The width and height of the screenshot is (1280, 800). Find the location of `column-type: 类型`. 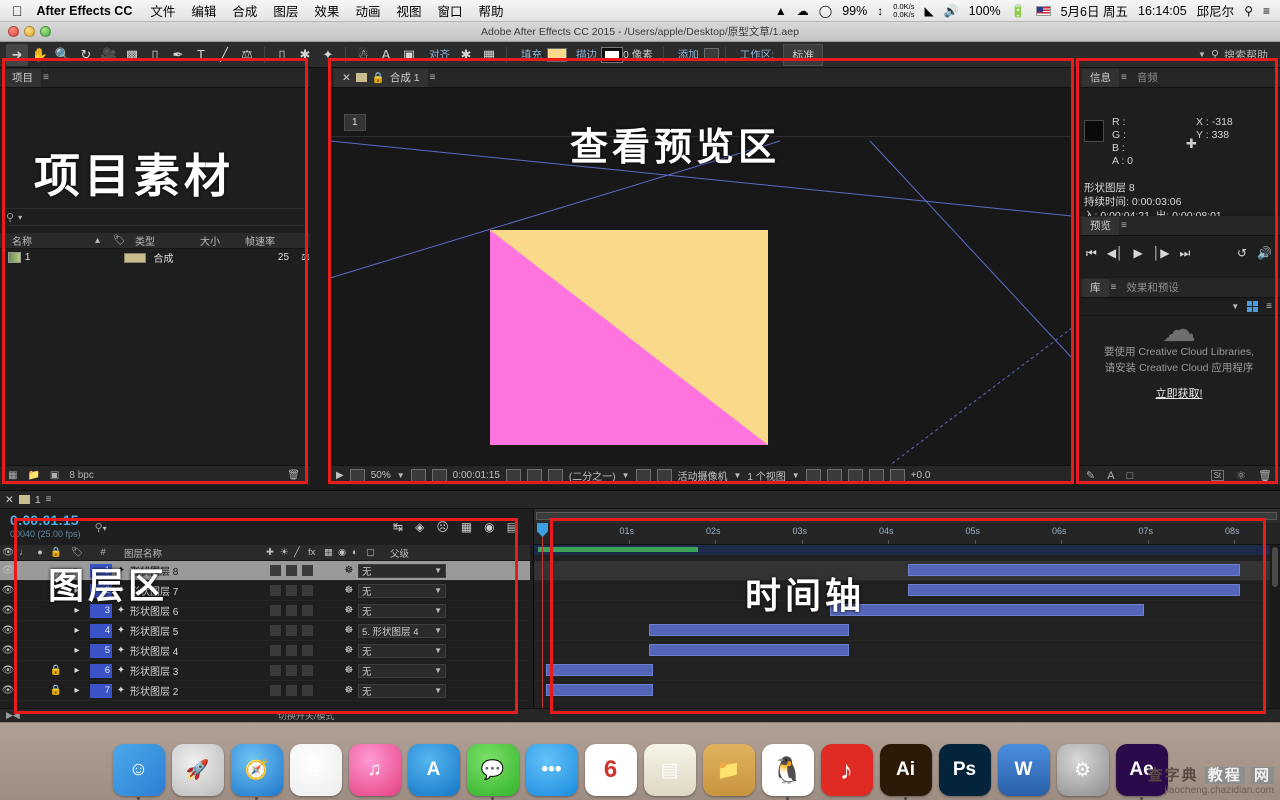

column-type: 类型 is located at coordinates (167, 240).